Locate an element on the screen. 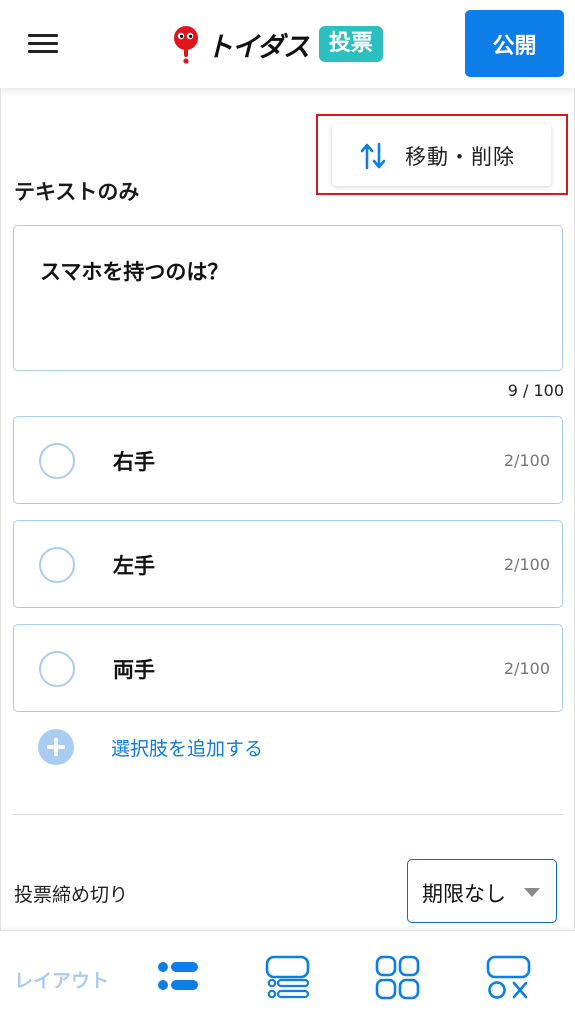 The height and width of the screenshot is (1024, 575). question-text: スマホを持つのは？ is located at coordinates (134, 272).